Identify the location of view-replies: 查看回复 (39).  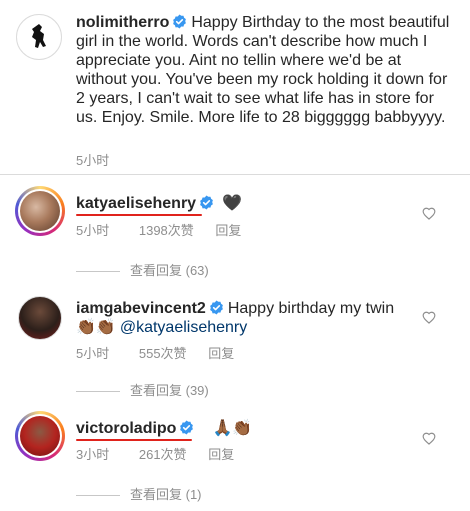
(142, 389).